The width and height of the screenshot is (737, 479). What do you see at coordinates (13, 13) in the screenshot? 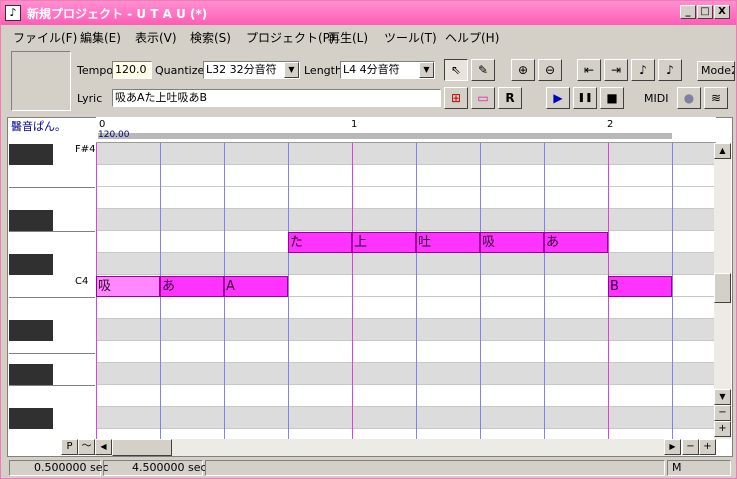
I see `music-note-icon: ♪` at bounding box center [13, 13].